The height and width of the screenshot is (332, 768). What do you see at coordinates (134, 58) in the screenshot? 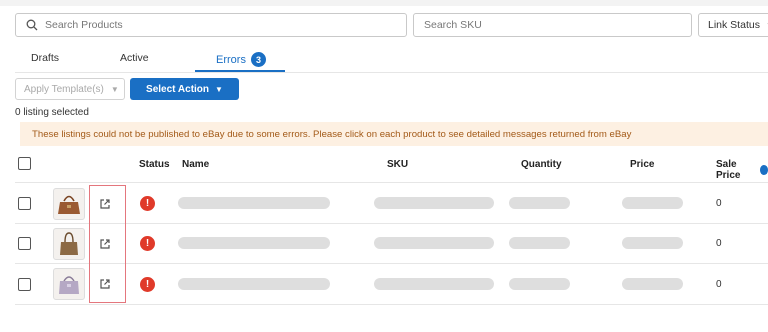
I see `tab-active: Active` at bounding box center [134, 58].